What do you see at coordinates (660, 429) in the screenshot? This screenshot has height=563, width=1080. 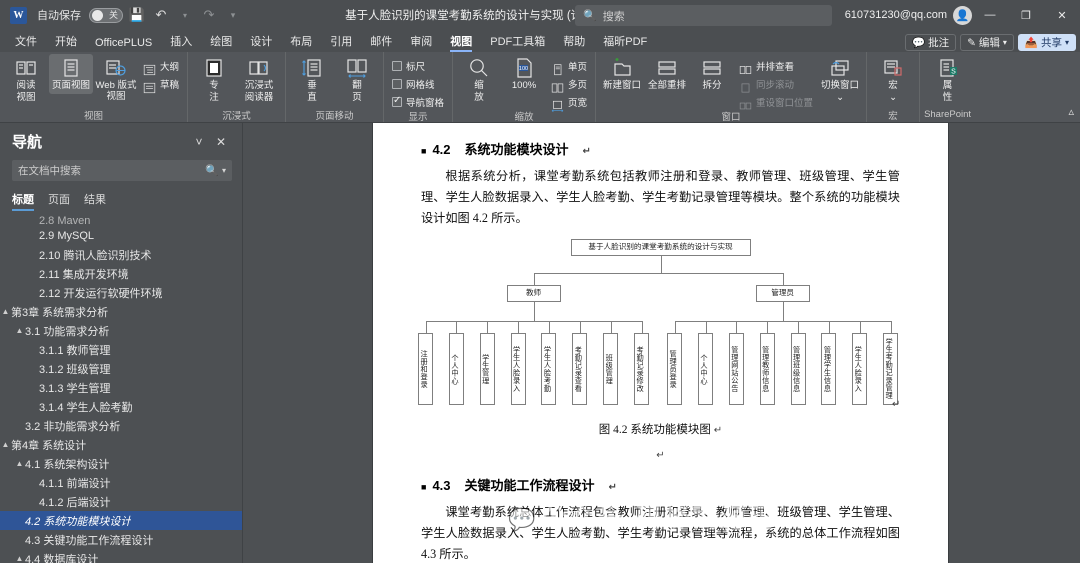 I see `figure-caption-4-2: 图 4.2 系统功能模块图 ↵` at bounding box center [660, 429].